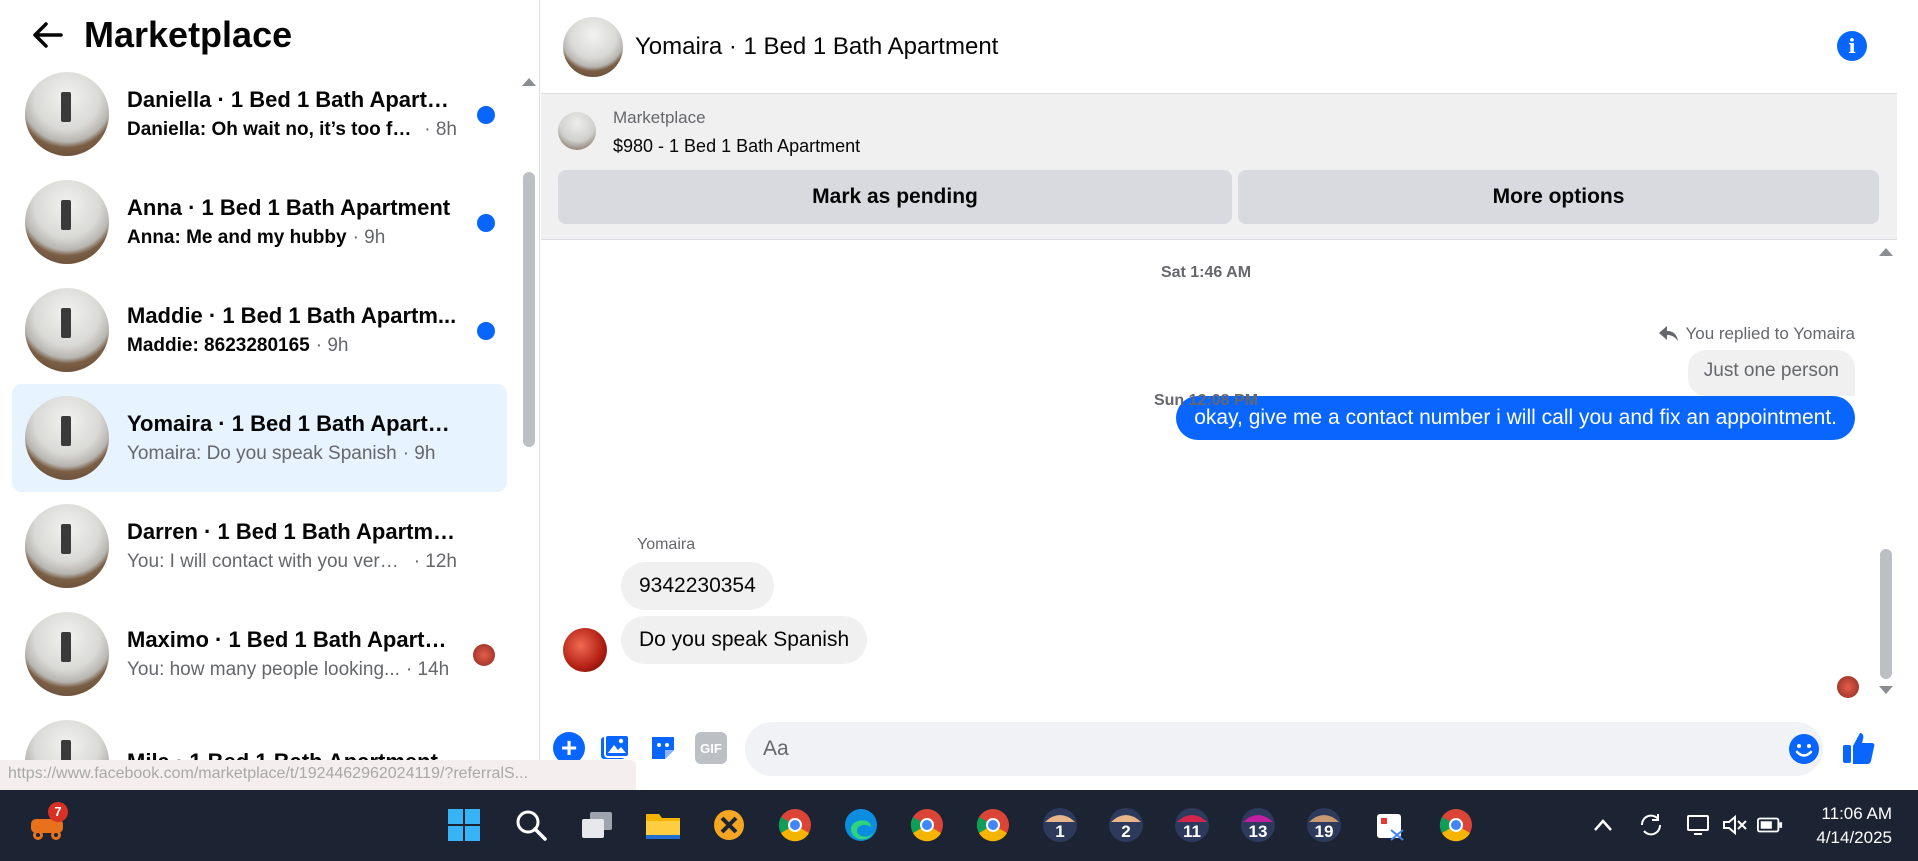 This screenshot has width=1918, height=861. Describe the element at coordinates (697, 586) in the screenshot. I see `incoming-message: 9342230354` at that location.